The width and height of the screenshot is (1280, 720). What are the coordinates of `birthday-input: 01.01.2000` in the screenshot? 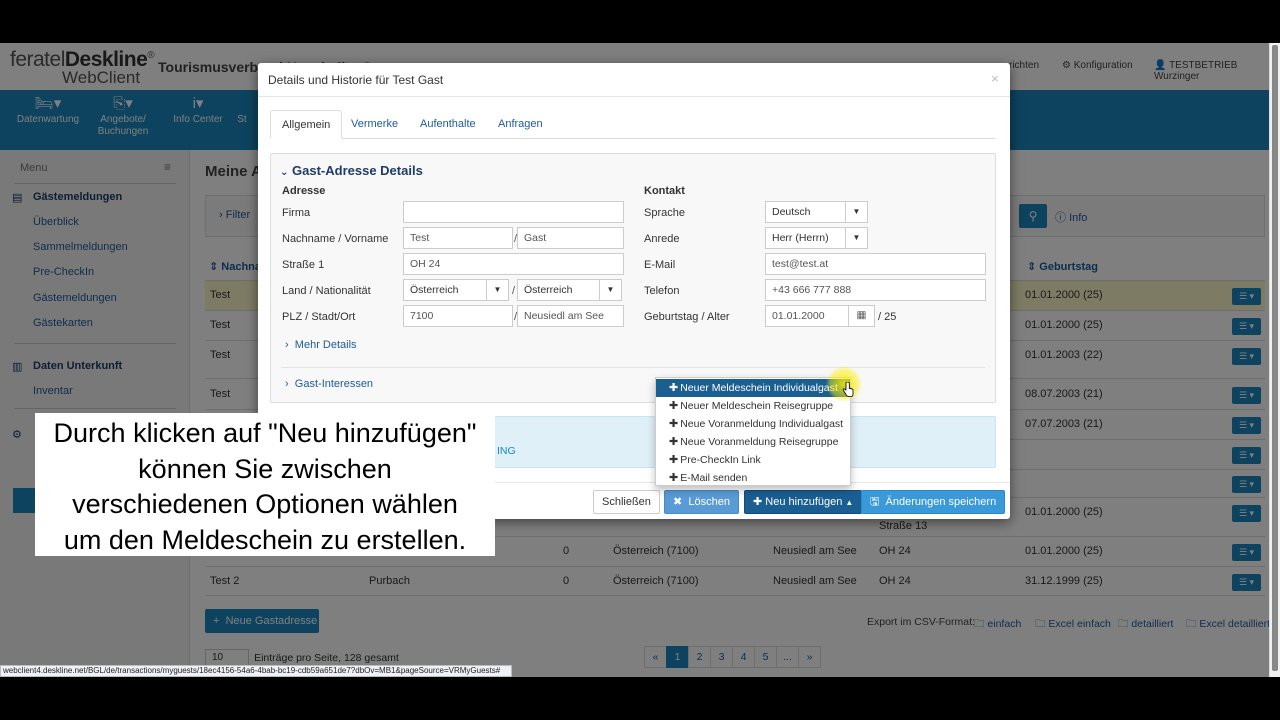 It's located at (807, 316).